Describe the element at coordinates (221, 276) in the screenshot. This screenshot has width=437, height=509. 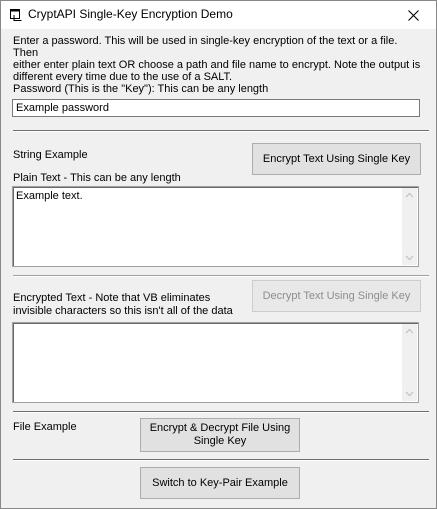
I see `divider-plain` at that location.